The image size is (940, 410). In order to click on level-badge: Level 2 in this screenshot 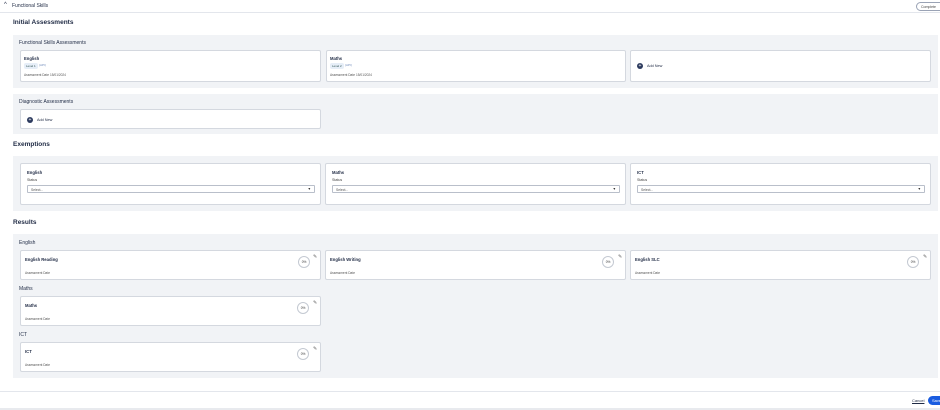, I will do `click(337, 66)`.